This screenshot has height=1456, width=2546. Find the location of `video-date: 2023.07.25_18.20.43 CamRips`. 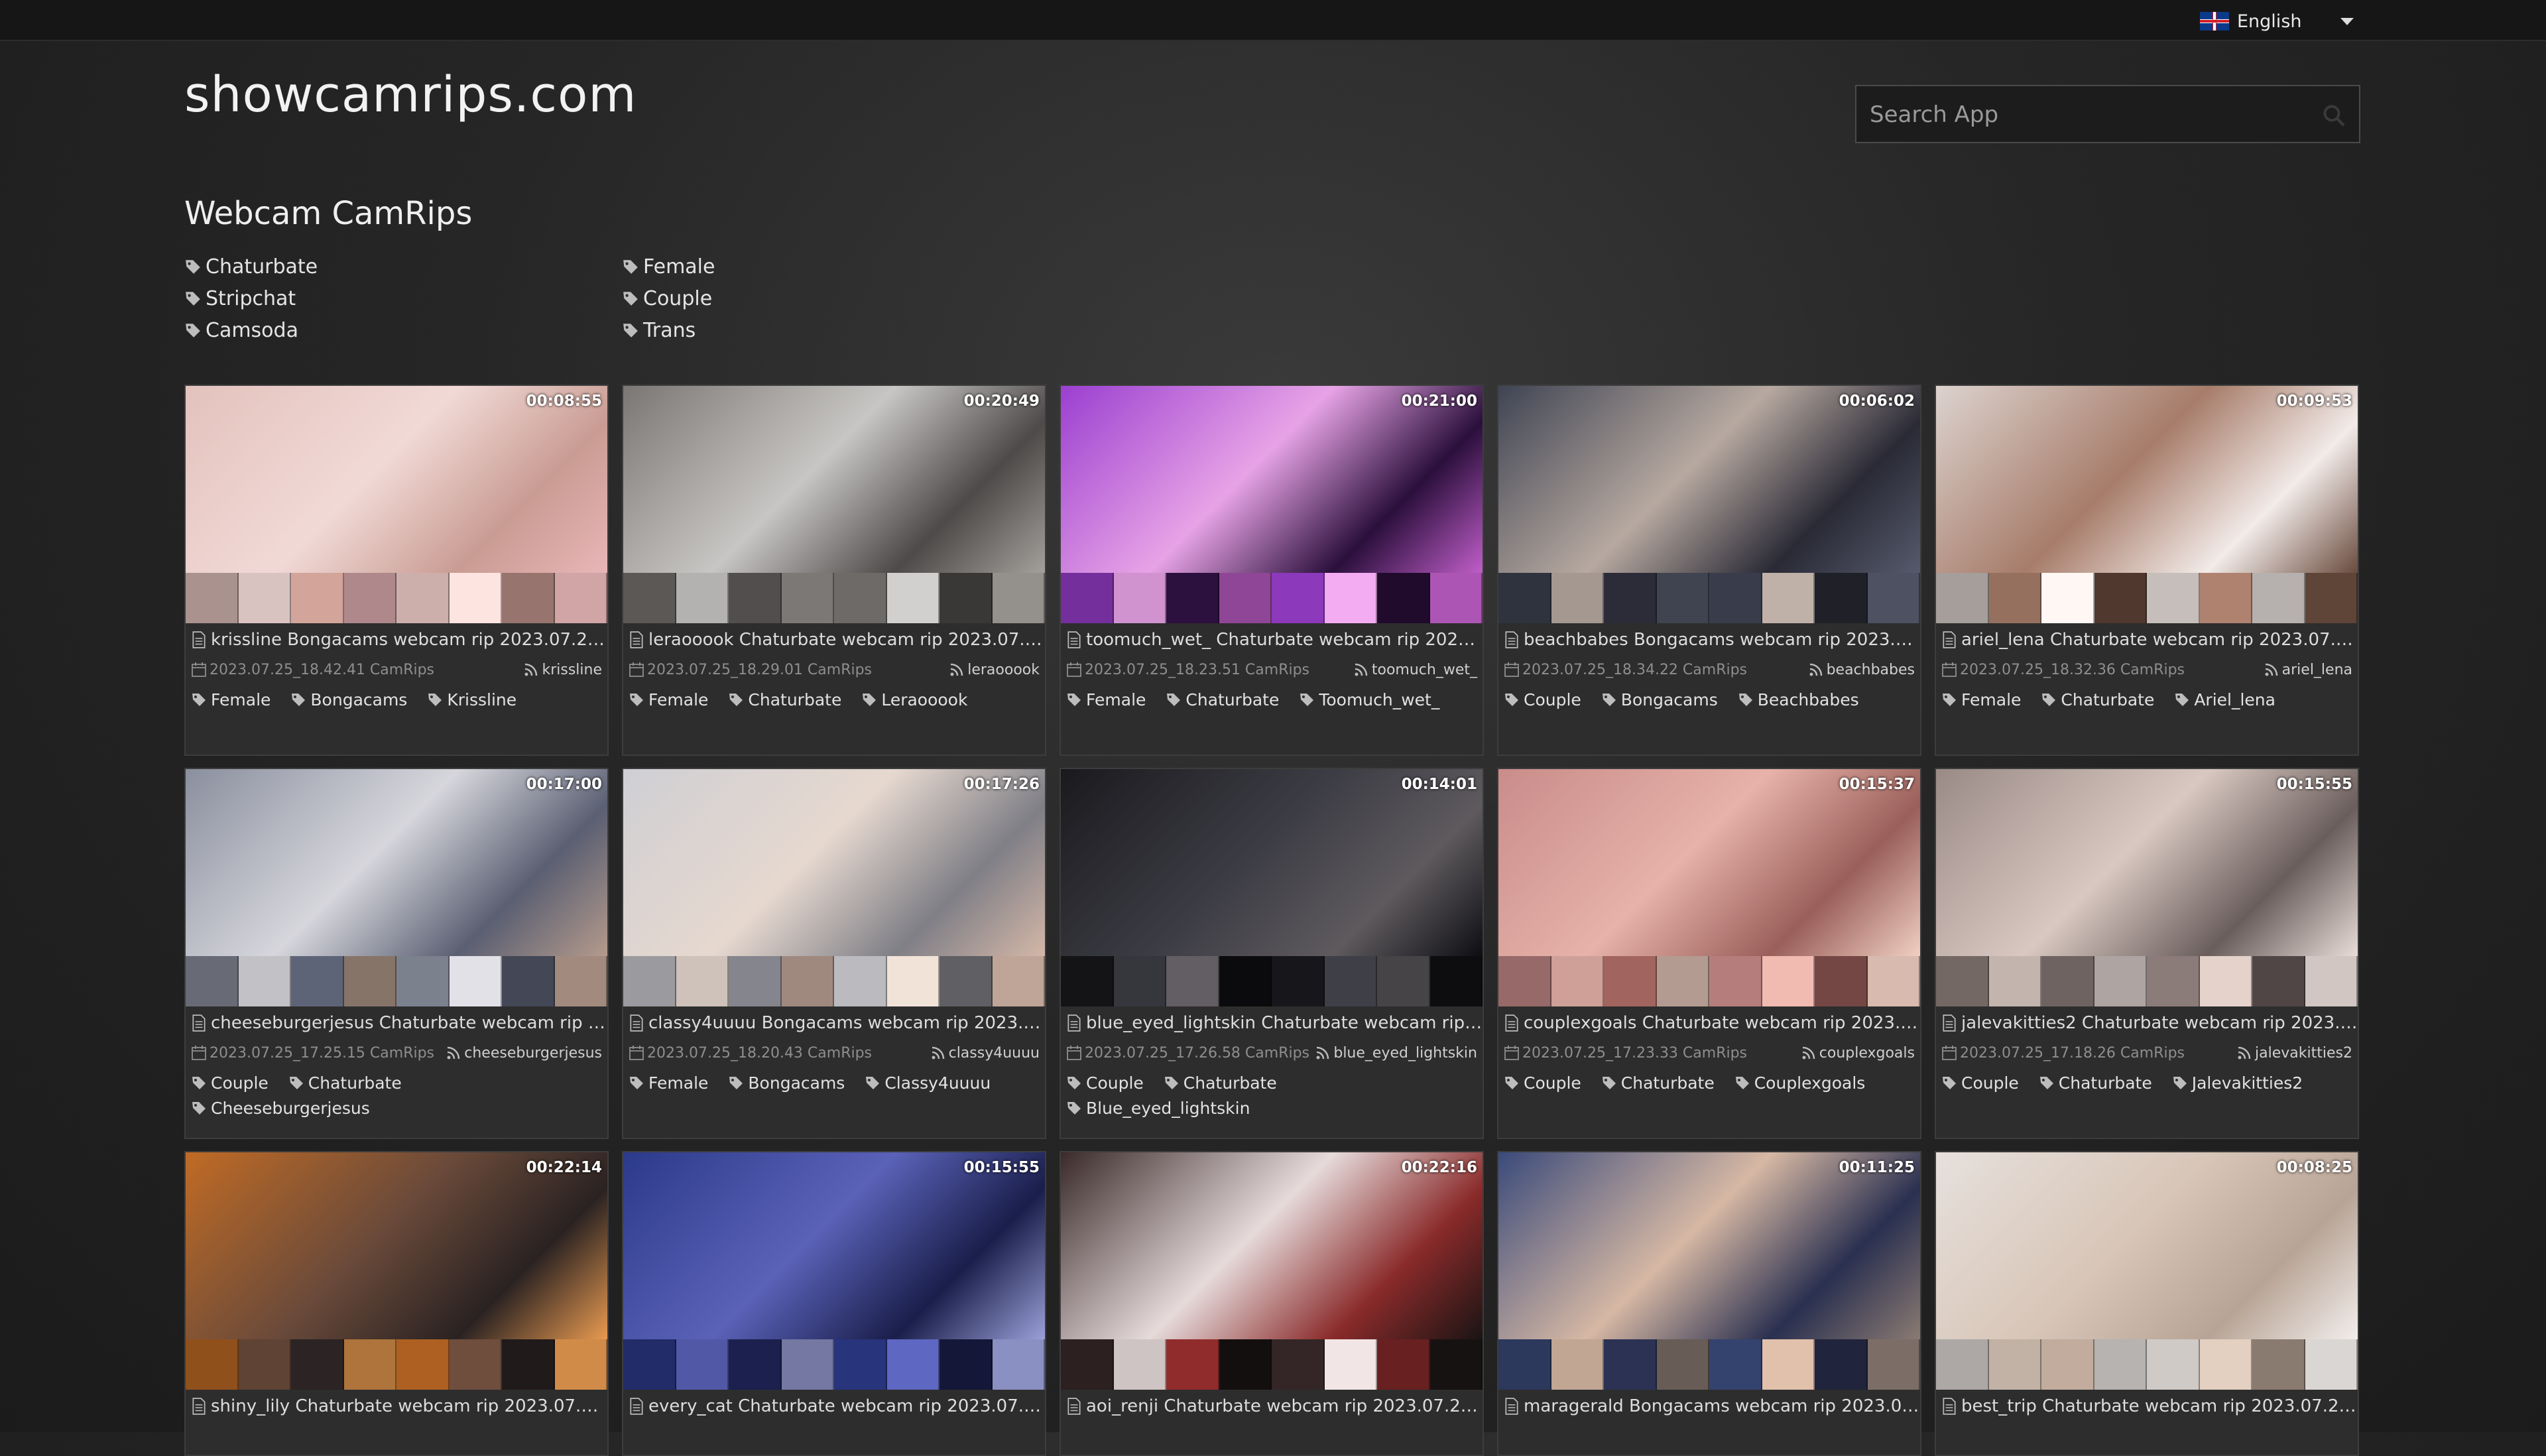

video-date: 2023.07.25_18.20.43 CamRips is located at coordinates (760, 1053).